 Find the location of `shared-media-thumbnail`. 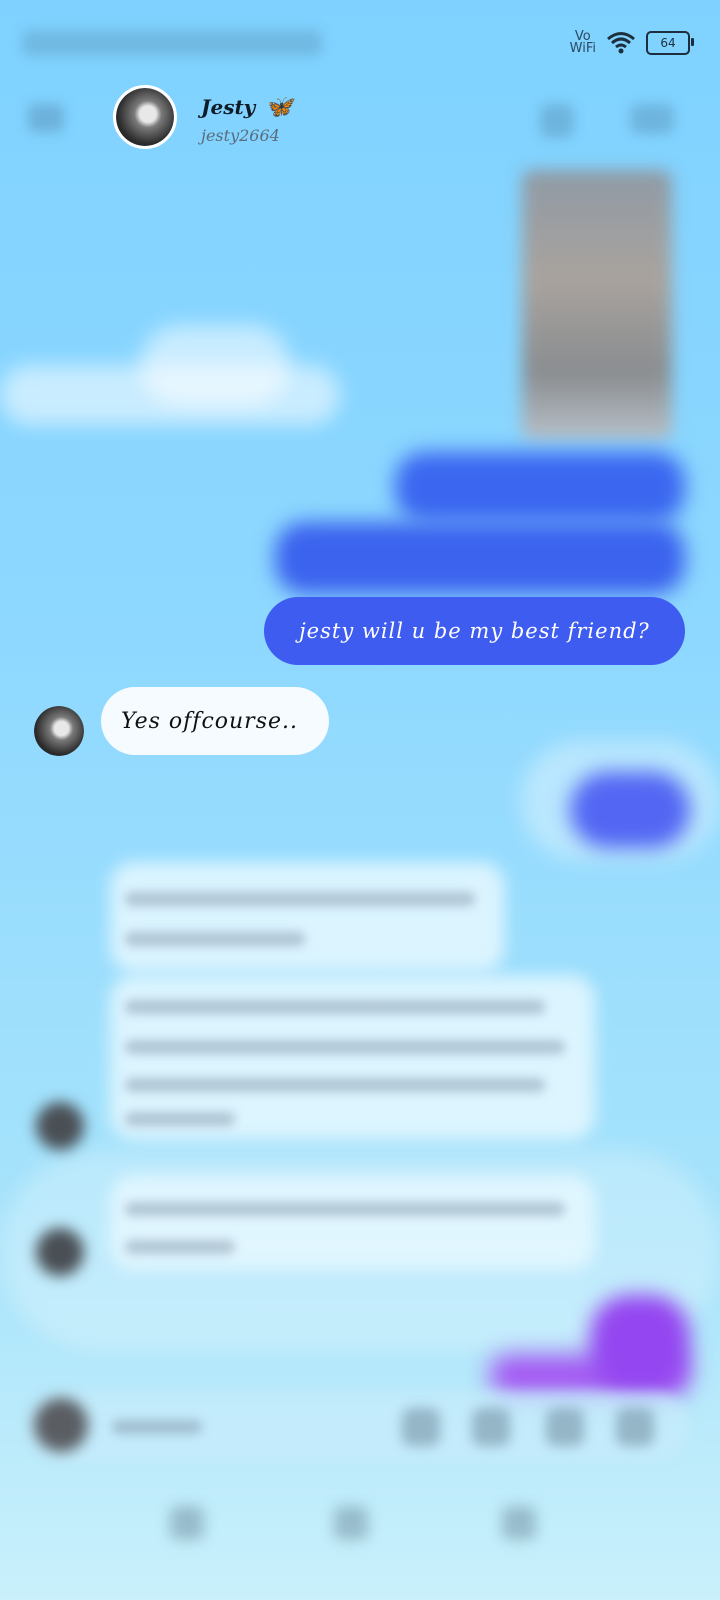

shared-media-thumbnail is located at coordinates (597, 305).